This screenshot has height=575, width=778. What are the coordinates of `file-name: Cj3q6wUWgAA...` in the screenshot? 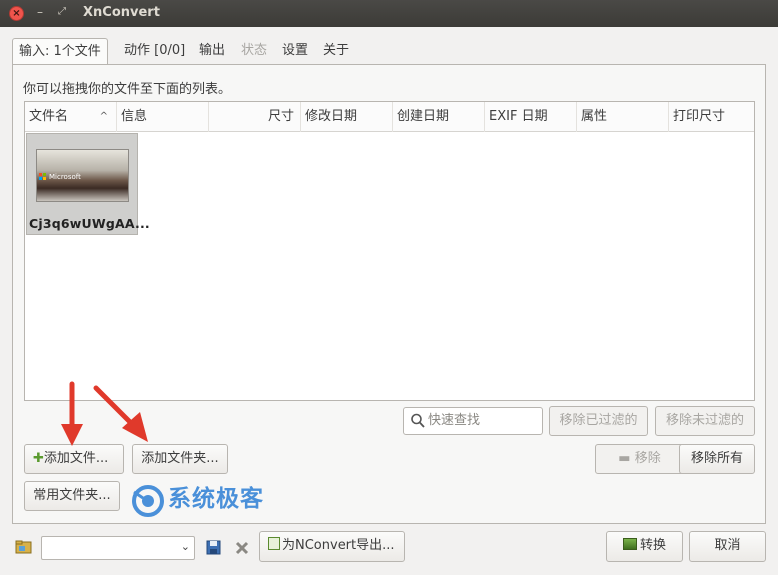 It's located at (89, 223).